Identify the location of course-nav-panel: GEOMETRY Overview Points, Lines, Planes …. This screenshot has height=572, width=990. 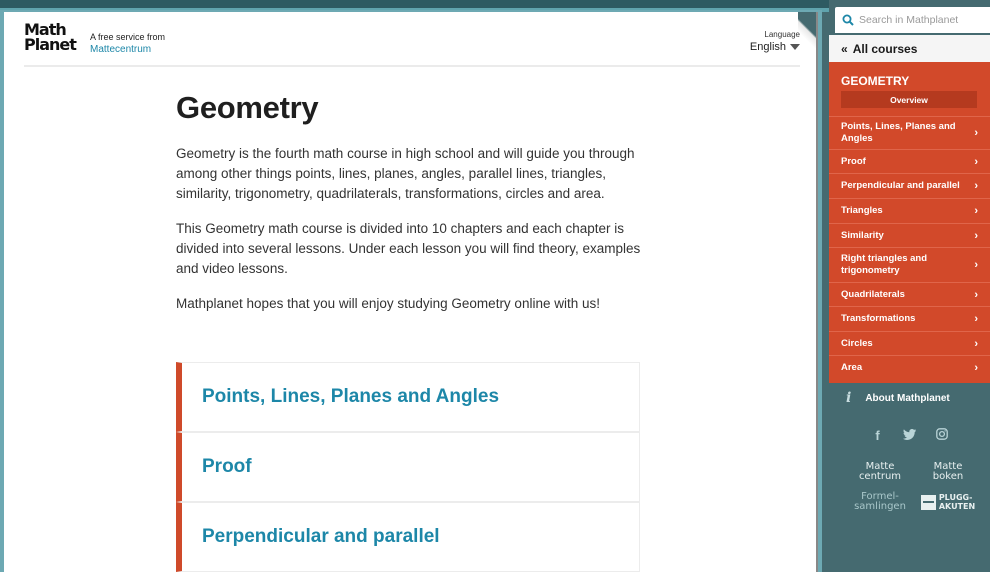
(909, 222).